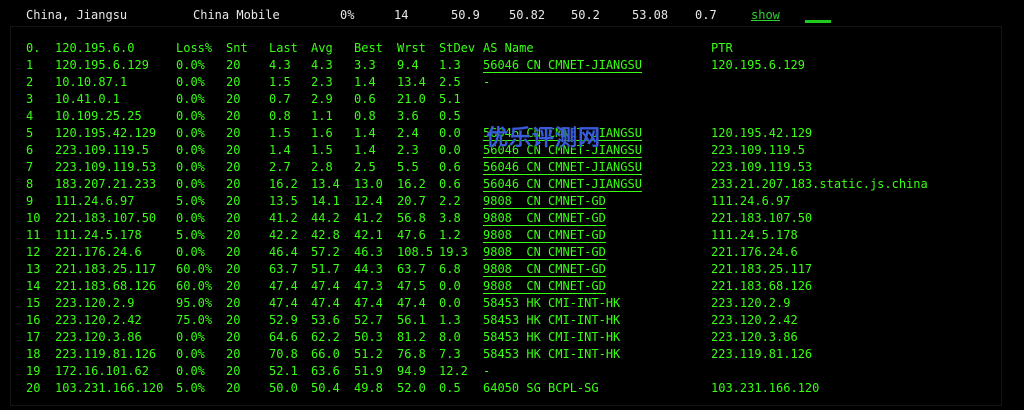  I want to click on hop-worst: 9.4, so click(408, 65).